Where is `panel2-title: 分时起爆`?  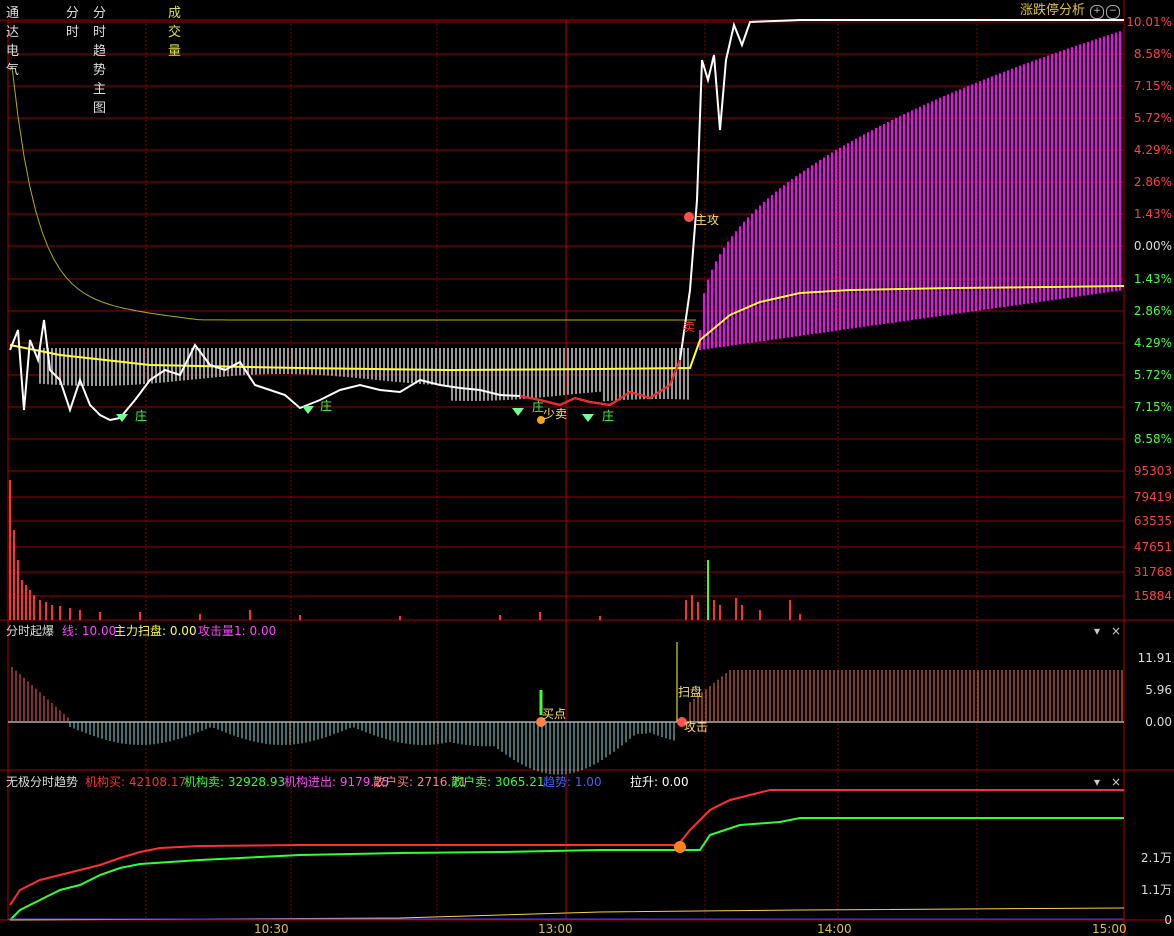 panel2-title: 分时起爆 is located at coordinates (30, 631).